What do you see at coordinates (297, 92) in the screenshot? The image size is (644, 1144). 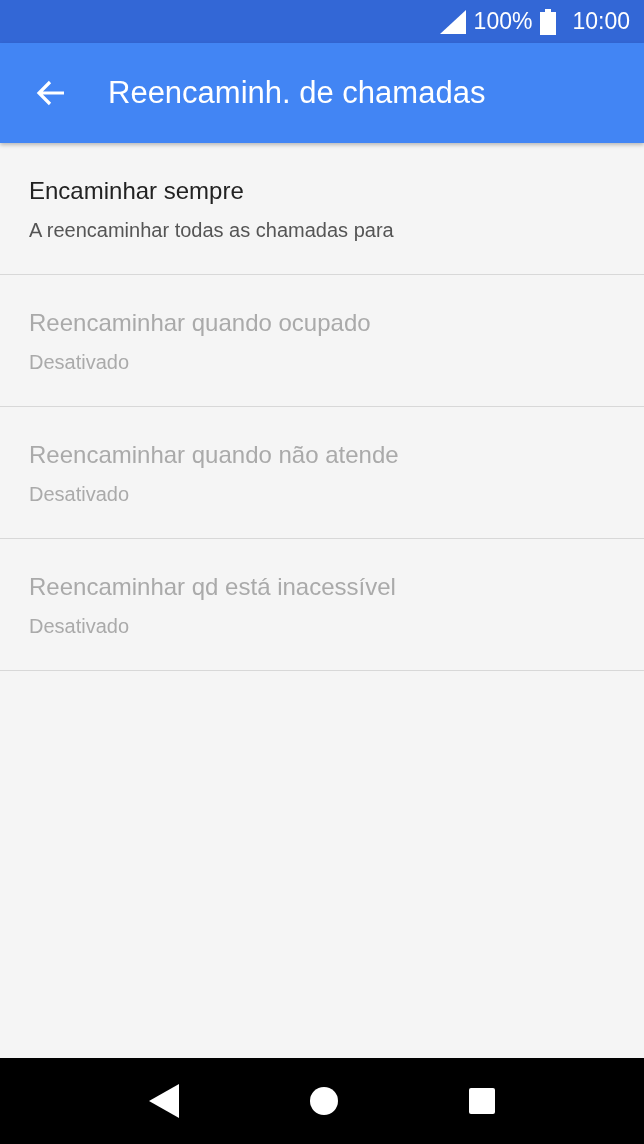 I see `screen-title: Reencaminh. de chamadas` at bounding box center [297, 92].